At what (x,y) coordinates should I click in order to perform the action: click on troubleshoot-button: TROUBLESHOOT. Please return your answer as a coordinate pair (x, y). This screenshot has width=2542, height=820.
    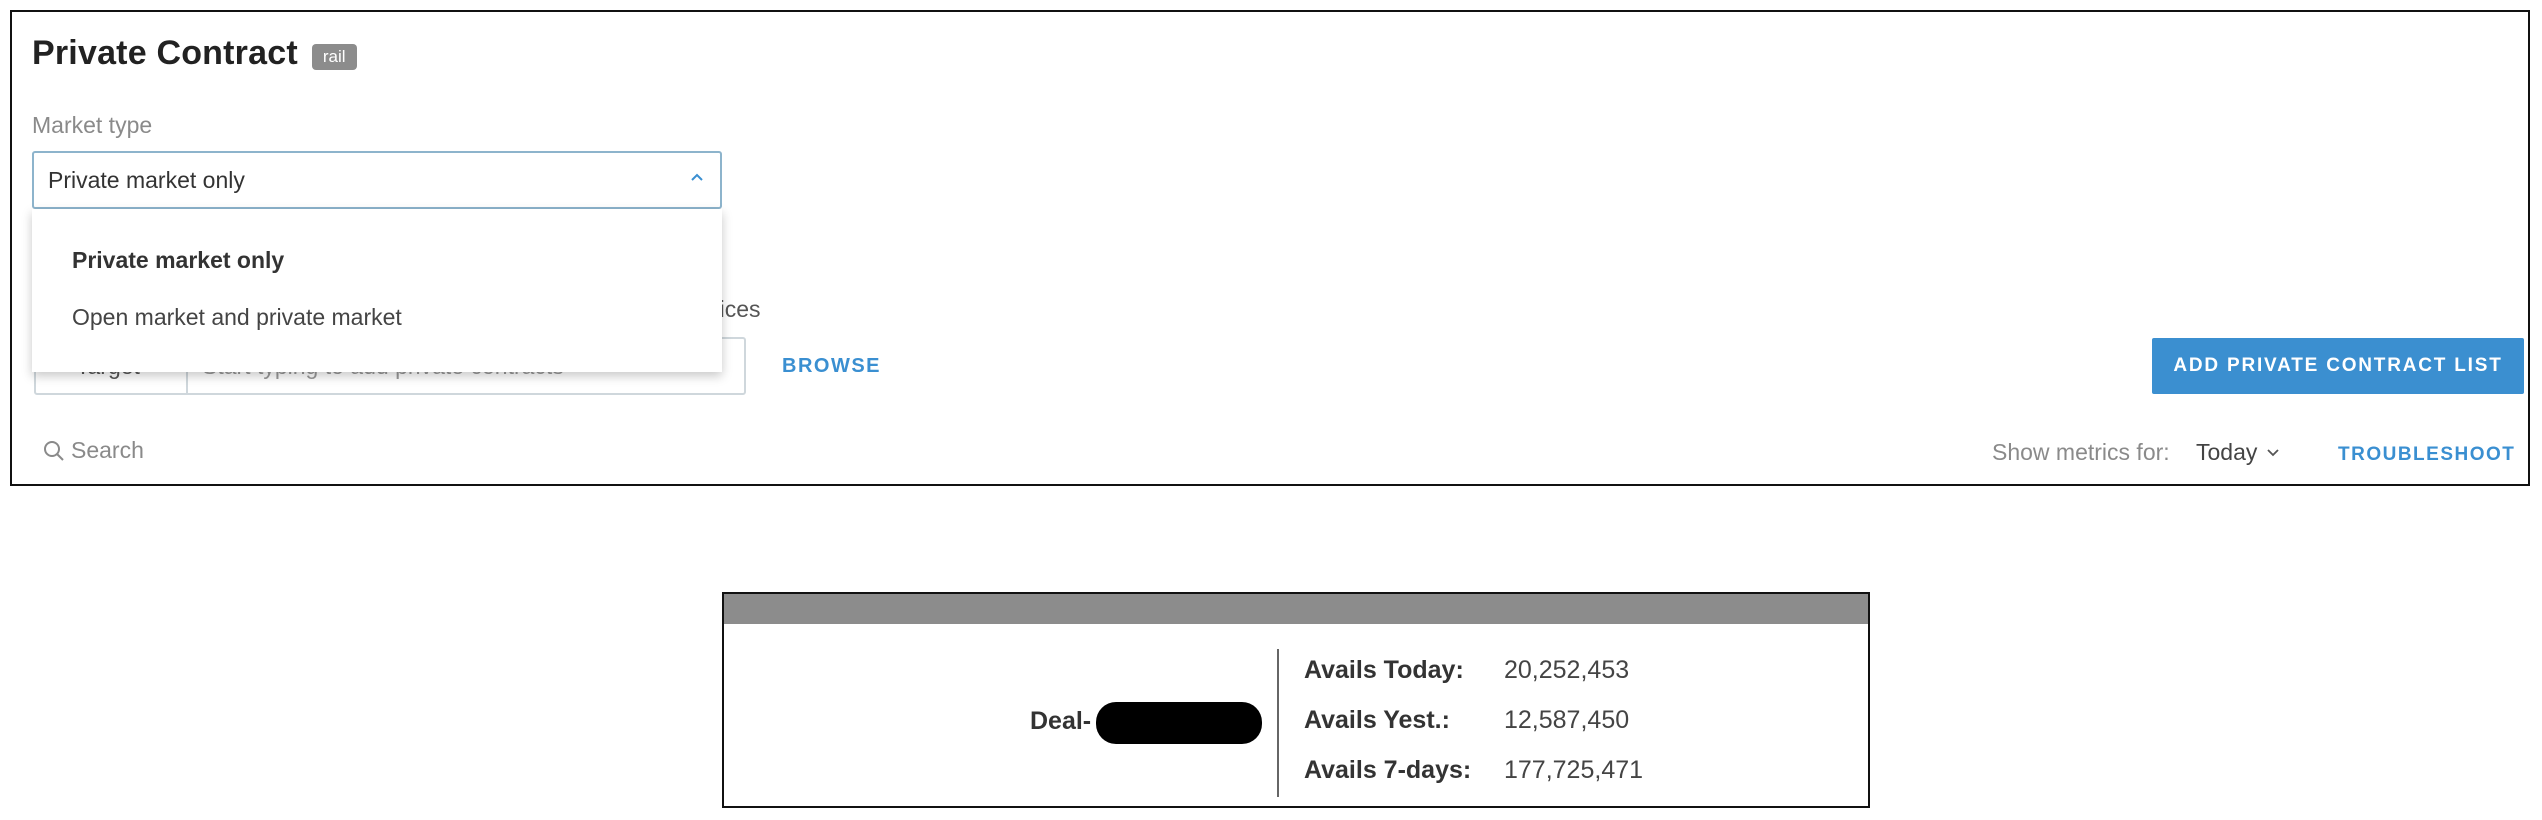
    Looking at the image, I should click on (2426, 455).